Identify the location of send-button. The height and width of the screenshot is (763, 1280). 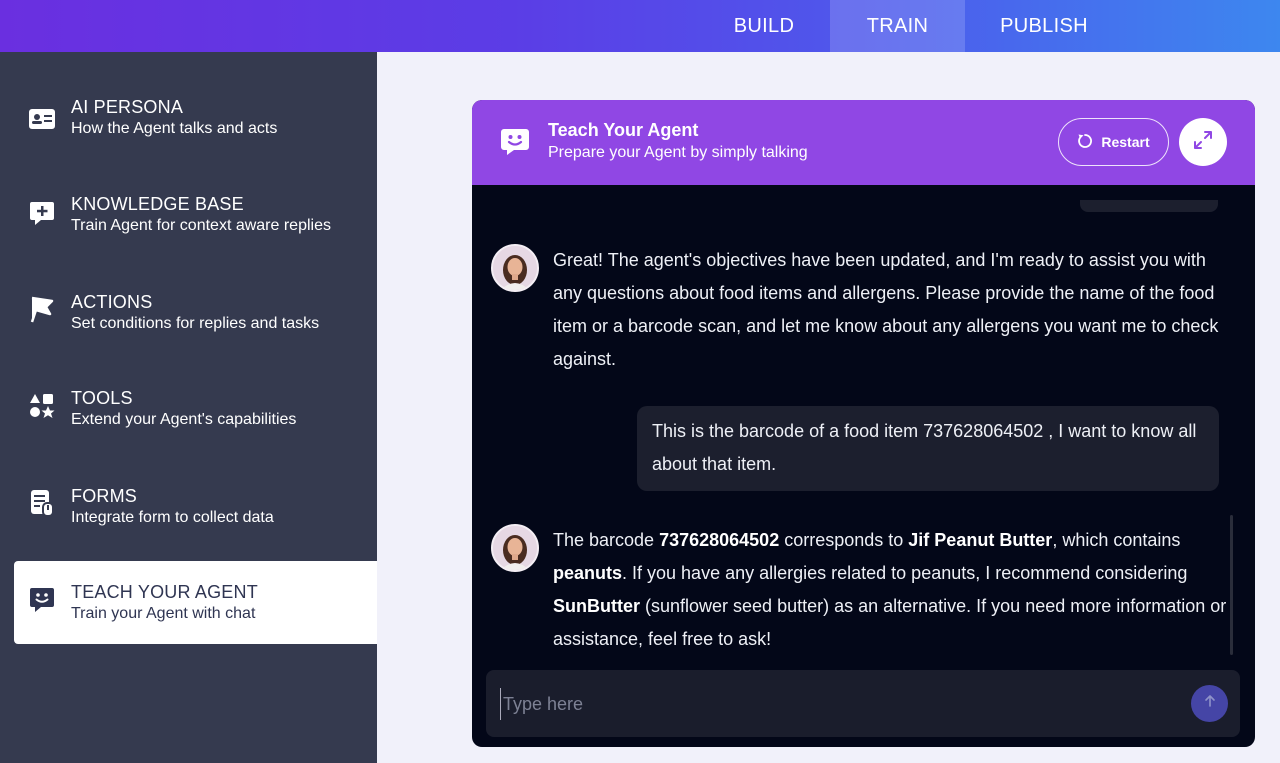
(1209, 703).